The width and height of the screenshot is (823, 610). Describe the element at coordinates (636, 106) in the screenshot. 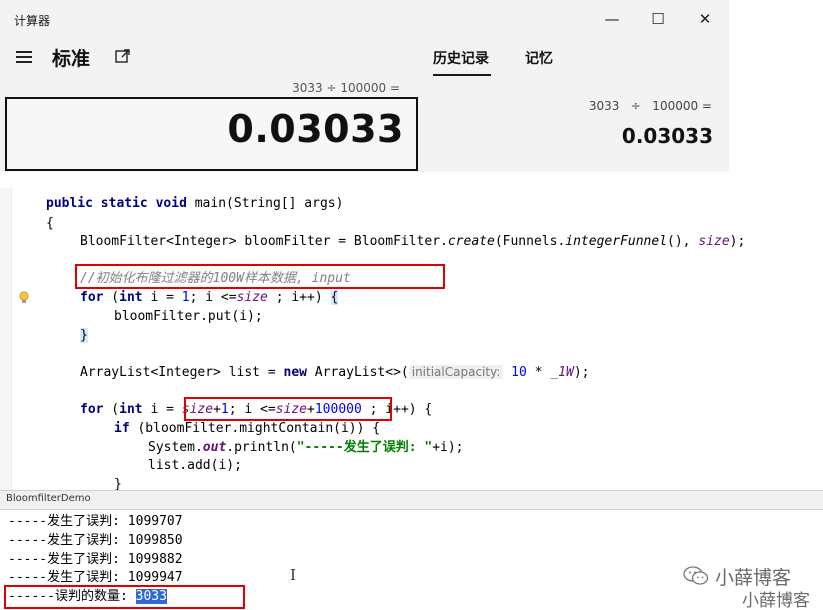

I see `history-expression: 3033 ÷ 100000 =` at that location.